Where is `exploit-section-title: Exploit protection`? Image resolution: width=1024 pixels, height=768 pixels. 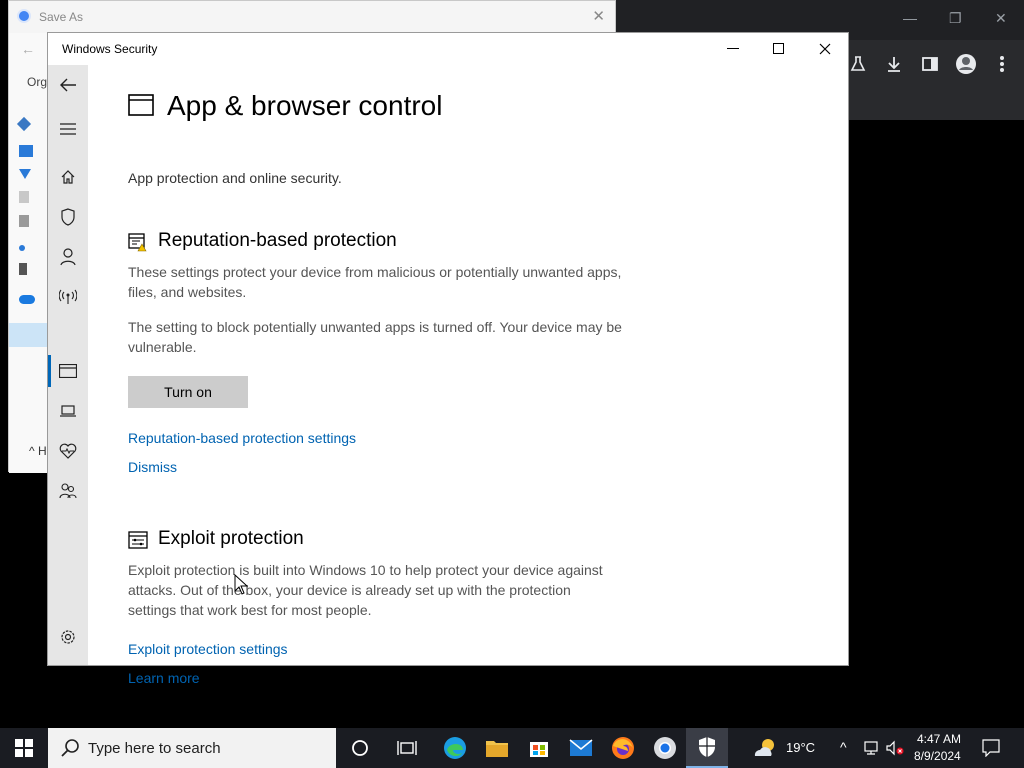
exploit-section-title: Exploit protection is located at coordinates (231, 538).